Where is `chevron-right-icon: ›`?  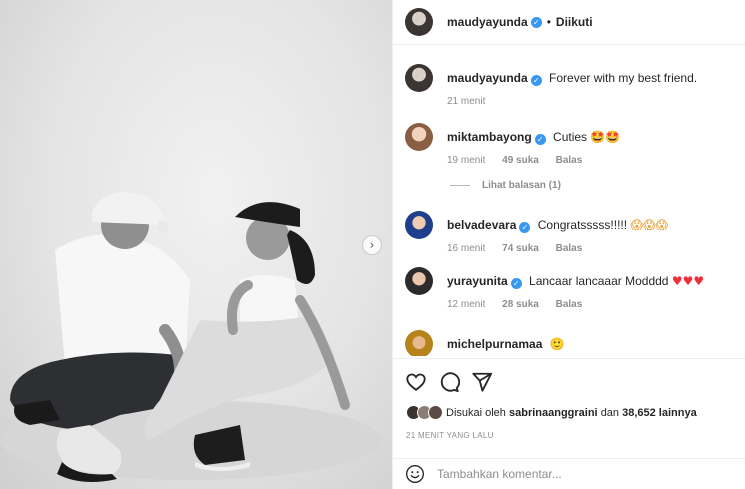 chevron-right-icon: › is located at coordinates (372, 245).